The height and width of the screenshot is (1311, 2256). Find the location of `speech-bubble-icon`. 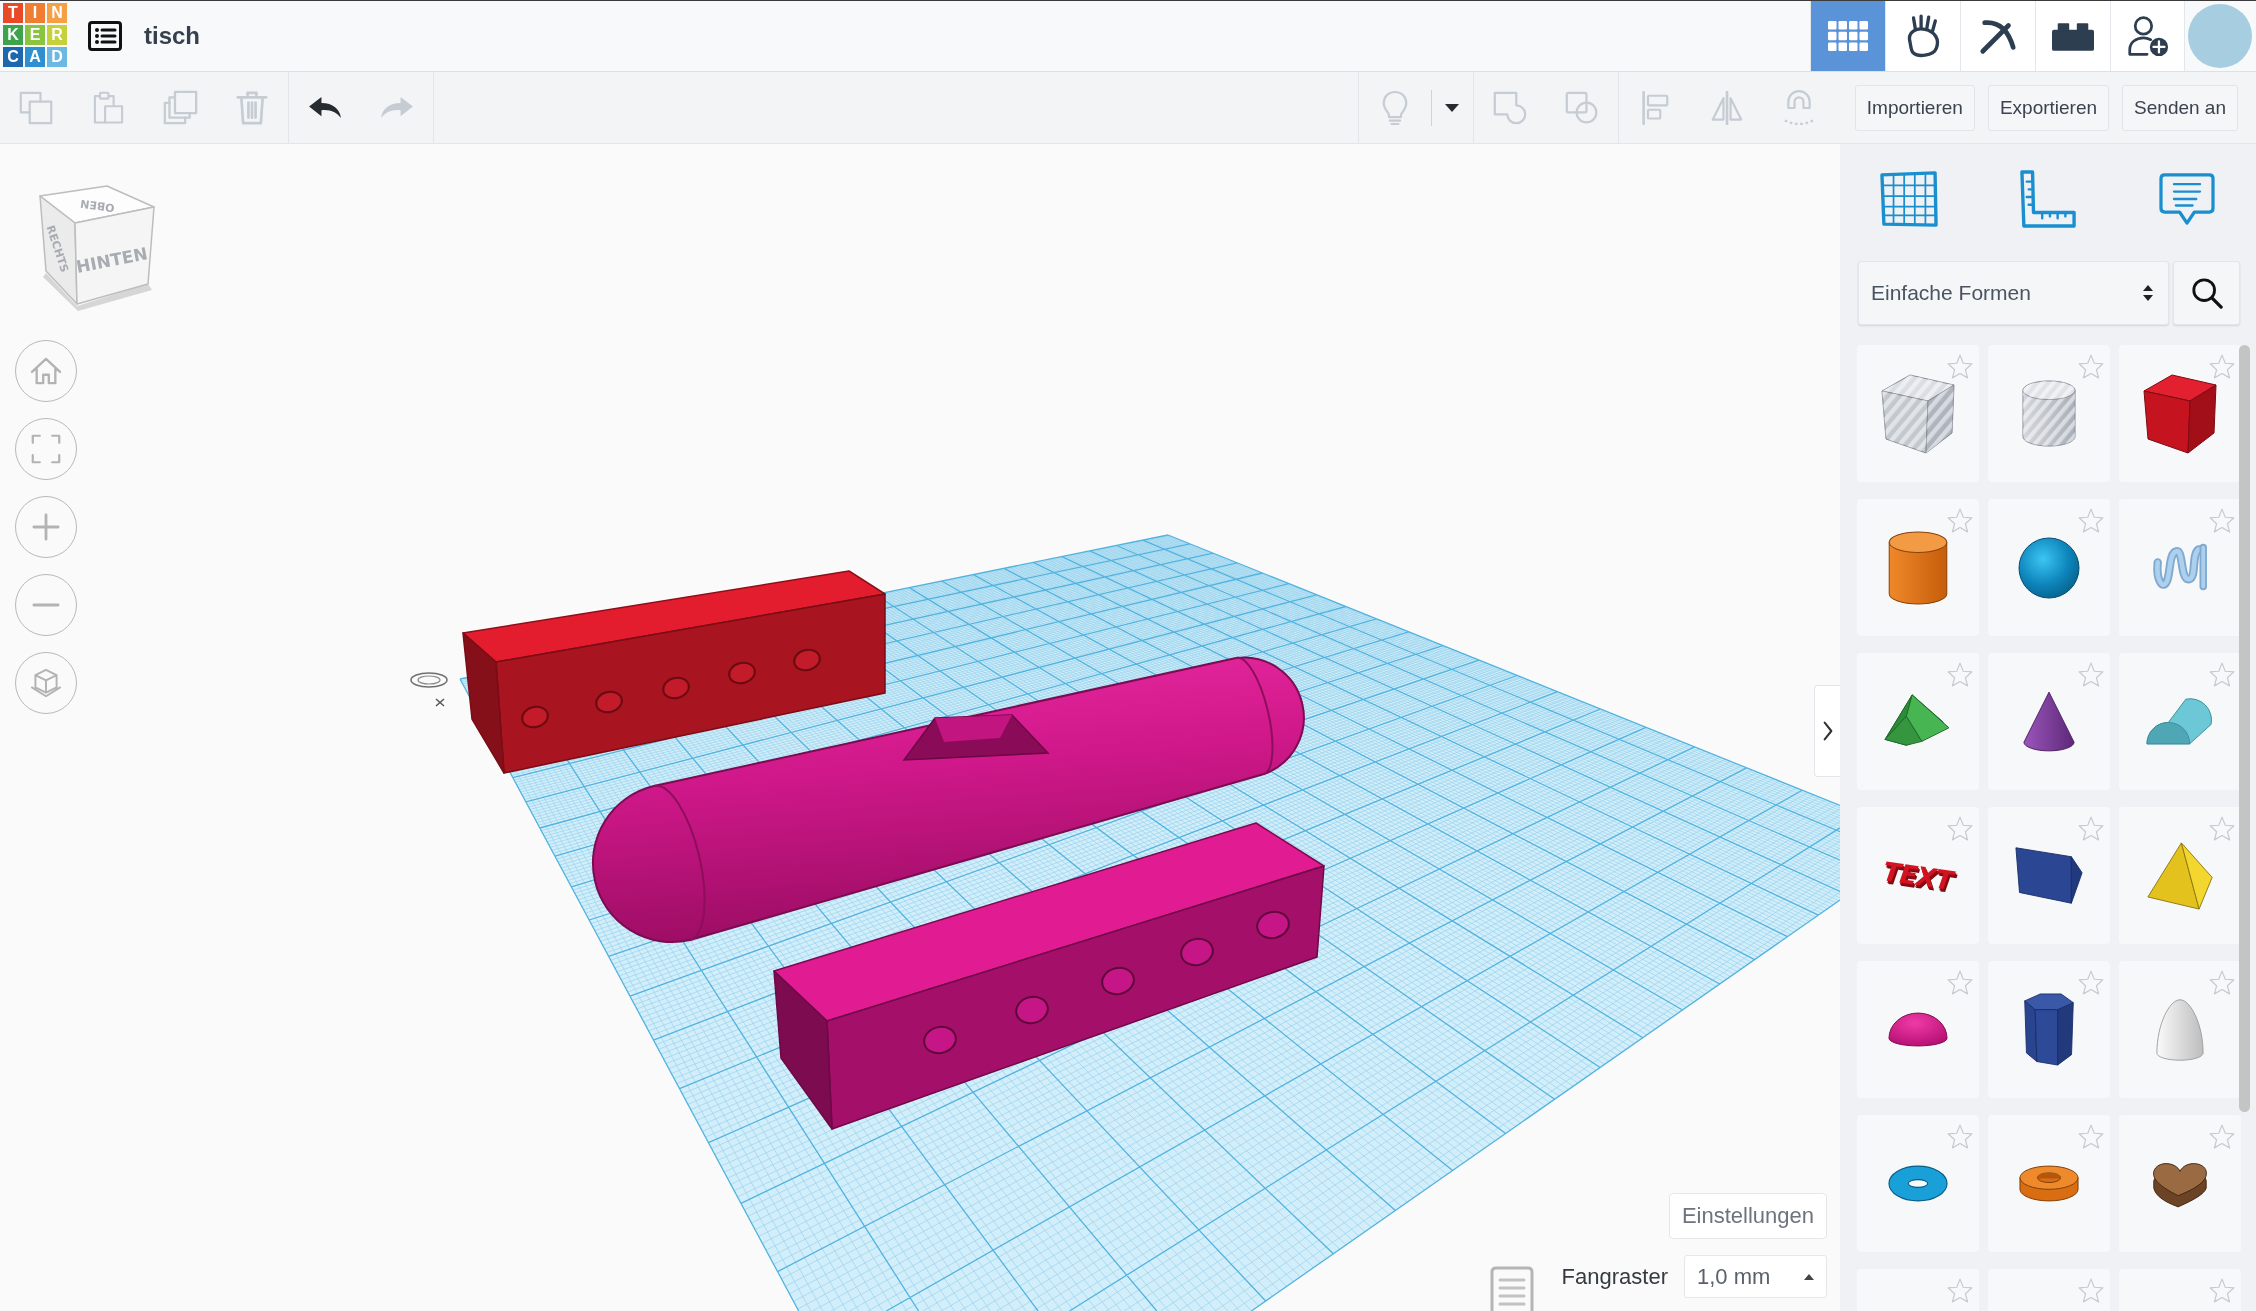

speech-bubble-icon is located at coordinates (2186, 199).